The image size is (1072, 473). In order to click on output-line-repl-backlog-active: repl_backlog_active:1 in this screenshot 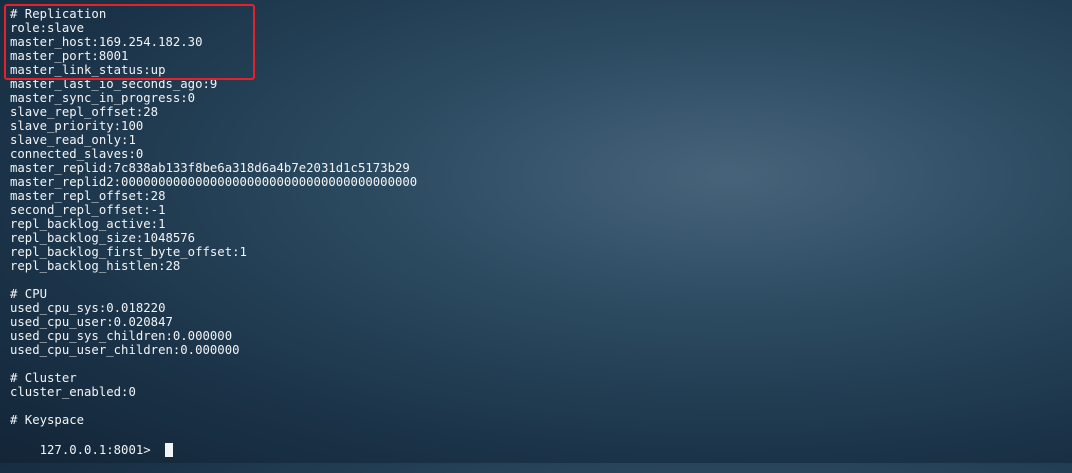, I will do `click(88, 224)`.